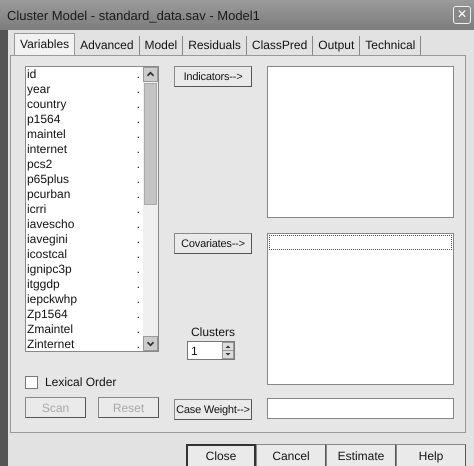 The height and width of the screenshot is (466, 474). I want to click on variable-name: maintel, so click(46, 134).